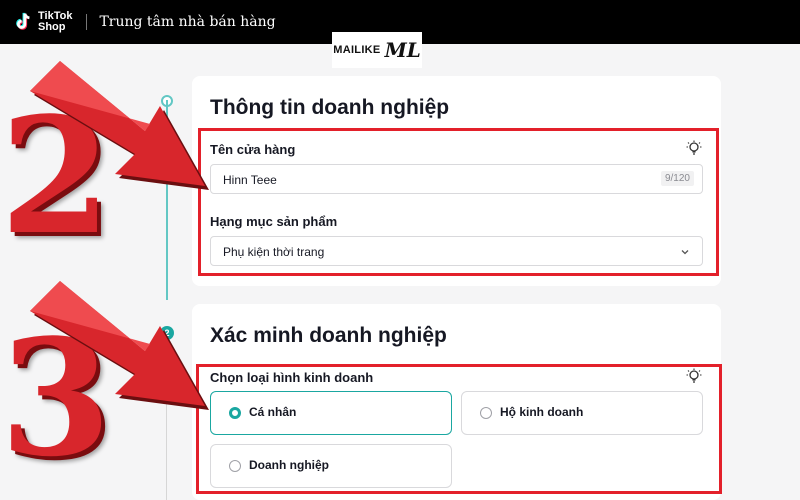  I want to click on watermark-text: MAILIKE, so click(357, 50).